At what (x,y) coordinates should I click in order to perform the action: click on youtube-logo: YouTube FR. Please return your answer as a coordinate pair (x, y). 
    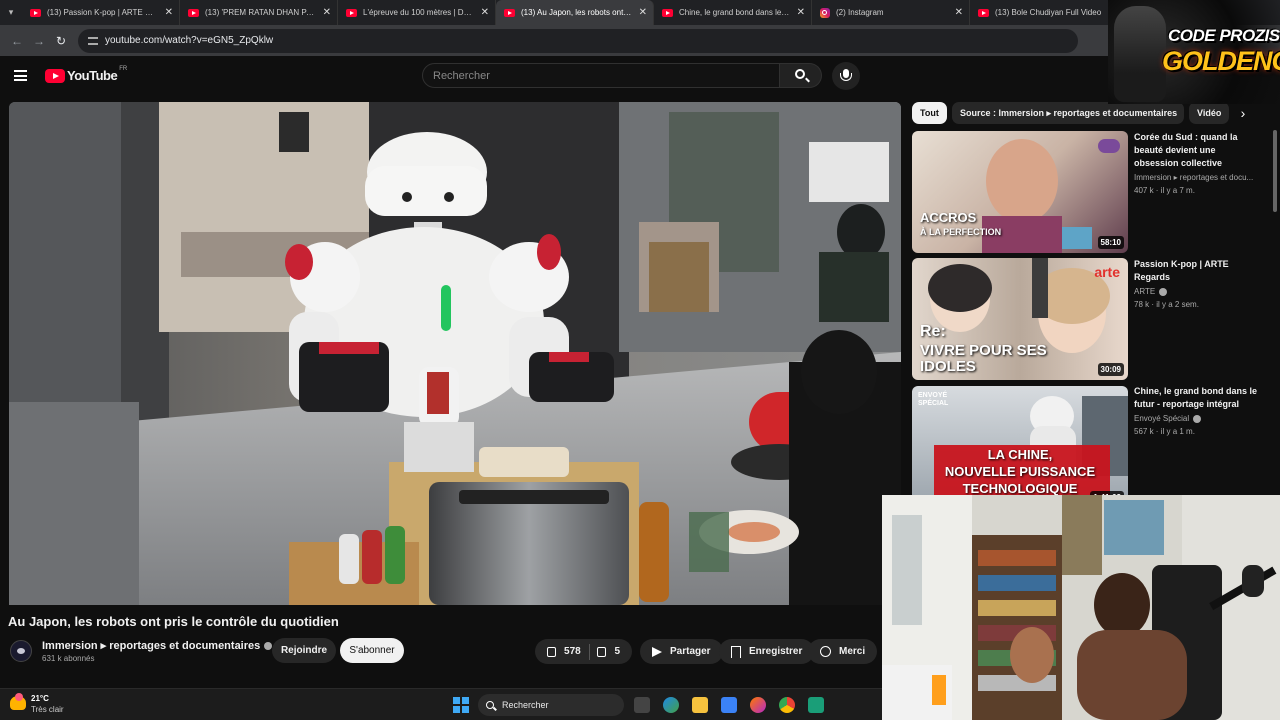
    Looking at the image, I should click on (86, 74).